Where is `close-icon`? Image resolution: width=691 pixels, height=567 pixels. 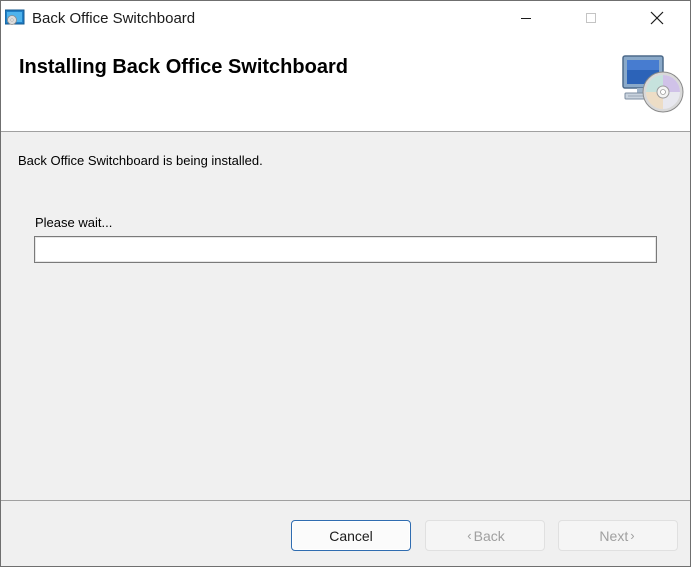 close-icon is located at coordinates (657, 18).